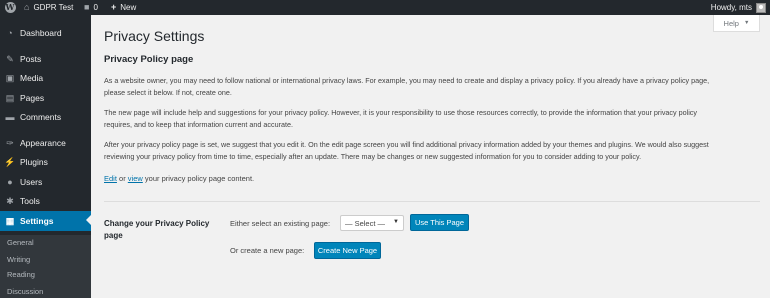  What do you see at coordinates (761, 7) in the screenshot?
I see `avatar` at bounding box center [761, 7].